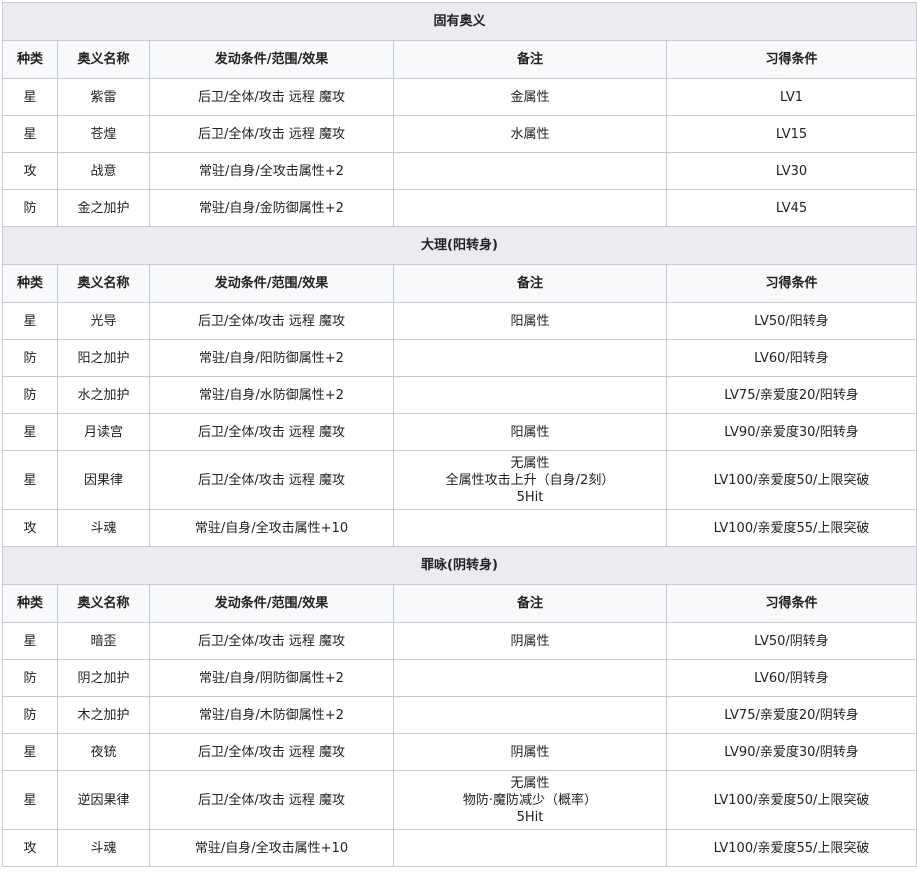 Image resolution: width=917 pixels, height=886 pixels. What do you see at coordinates (271, 358) in the screenshot?
I see `effect-cell: 常驻/自身/阳防御属性+2` at bounding box center [271, 358].